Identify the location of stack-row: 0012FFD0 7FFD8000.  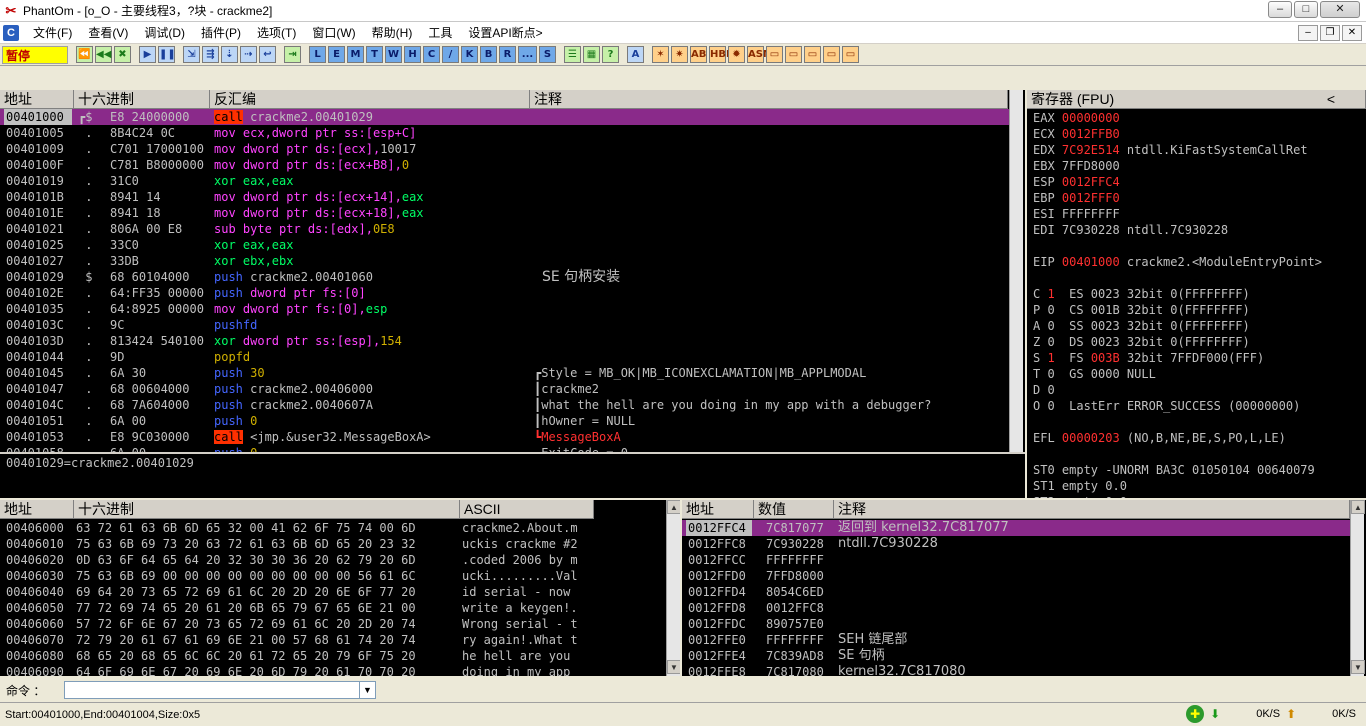
(1016, 576).